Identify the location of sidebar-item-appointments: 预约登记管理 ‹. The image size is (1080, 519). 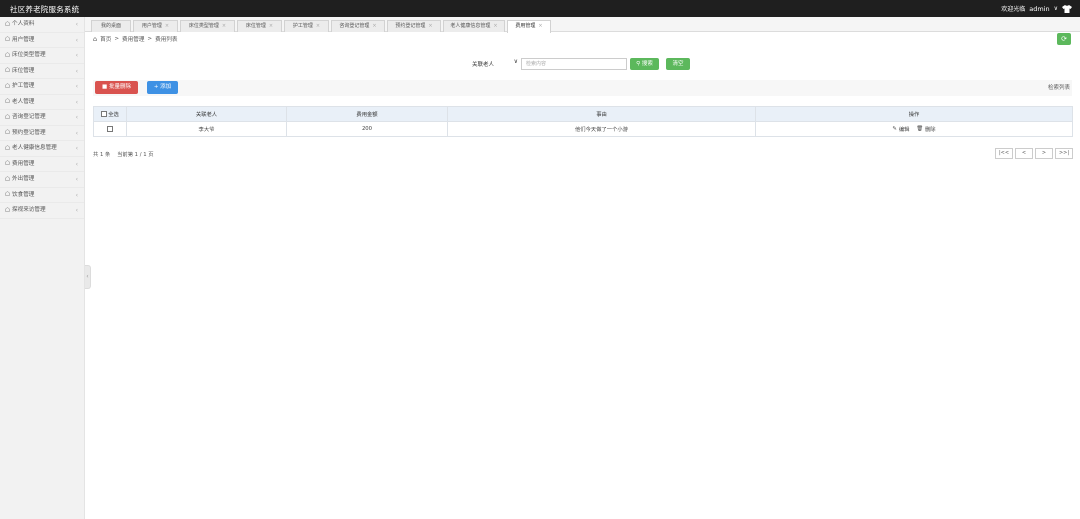
(42, 133).